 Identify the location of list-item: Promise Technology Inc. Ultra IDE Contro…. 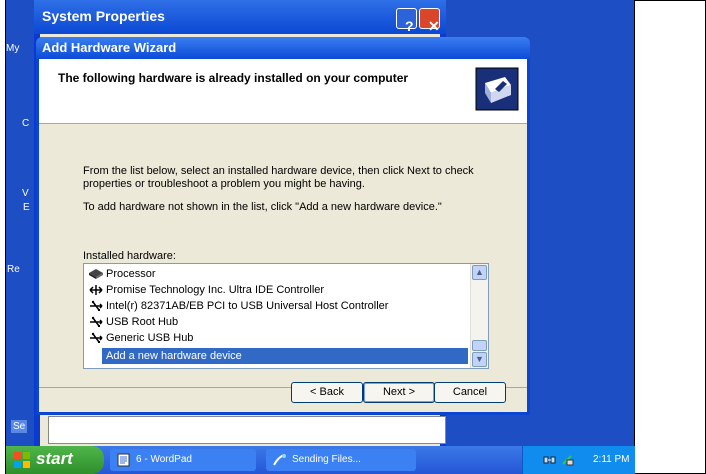
(278, 290).